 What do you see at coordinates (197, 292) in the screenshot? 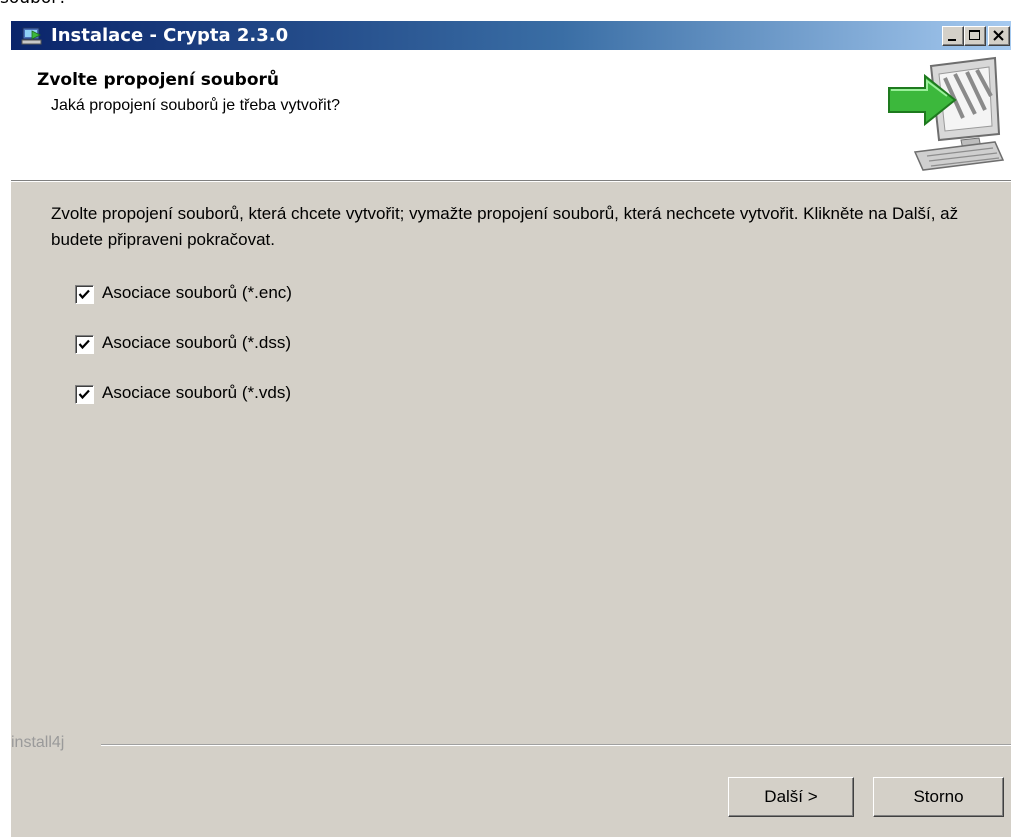
I see `option-label-enc: Asociace souborů (*.enc)` at bounding box center [197, 292].